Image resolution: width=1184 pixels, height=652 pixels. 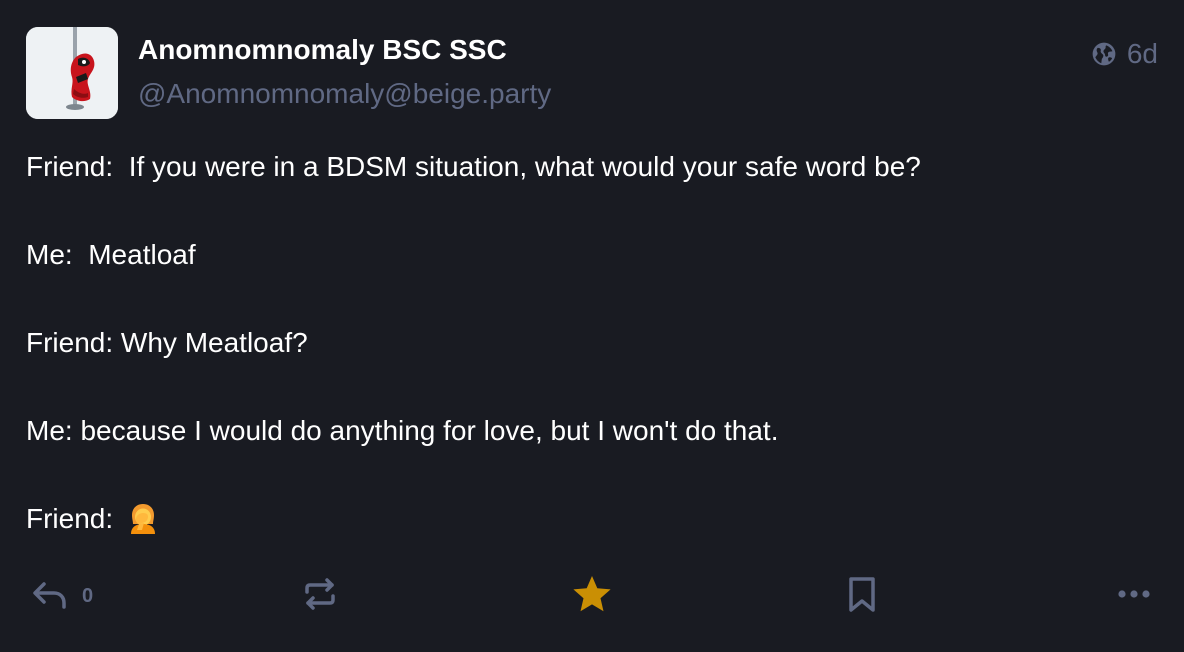 I want to click on content-line: Friend: Why Meatloaf?, so click(x=167, y=342).